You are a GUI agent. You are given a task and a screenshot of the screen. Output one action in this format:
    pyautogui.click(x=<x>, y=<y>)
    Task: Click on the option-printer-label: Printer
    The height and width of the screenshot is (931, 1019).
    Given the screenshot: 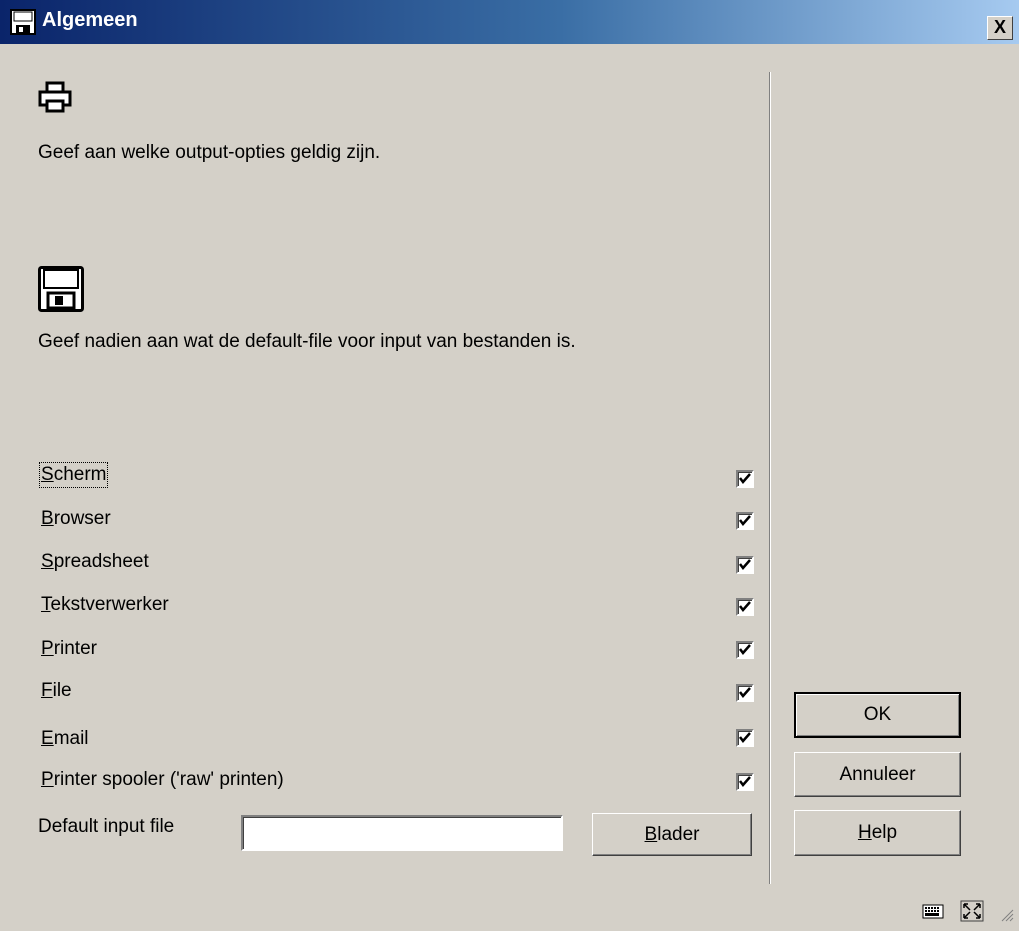 What is the action you would take?
    pyautogui.click(x=69, y=649)
    